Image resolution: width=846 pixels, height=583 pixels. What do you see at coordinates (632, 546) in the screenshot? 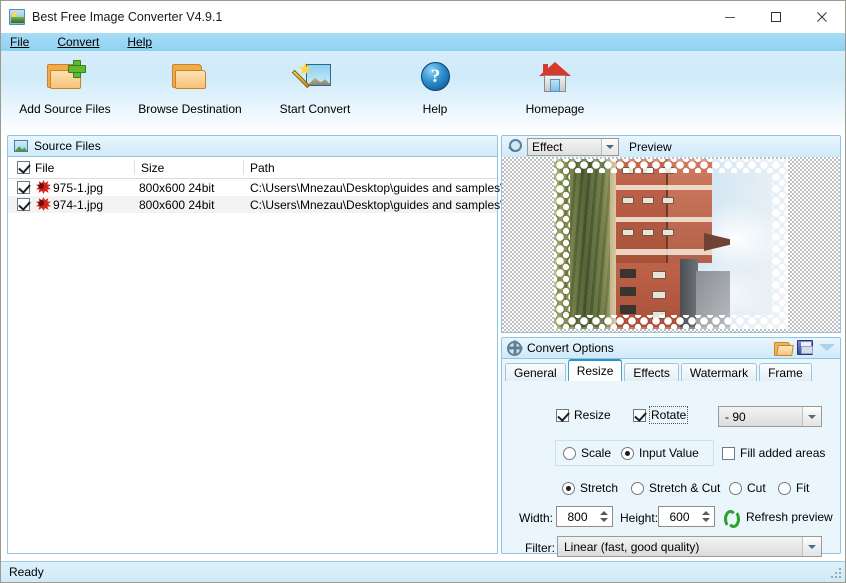
I see `filter-value: Linear (fast, good quality)` at bounding box center [632, 546].